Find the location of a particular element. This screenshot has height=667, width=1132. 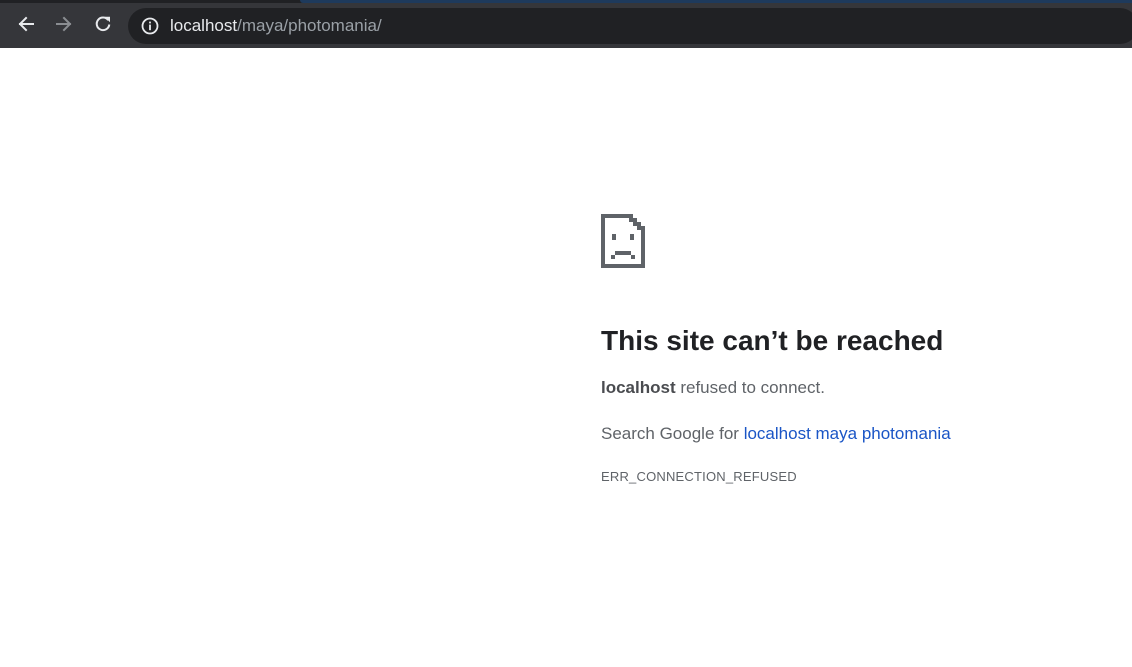

reload-button is located at coordinates (103, 24).